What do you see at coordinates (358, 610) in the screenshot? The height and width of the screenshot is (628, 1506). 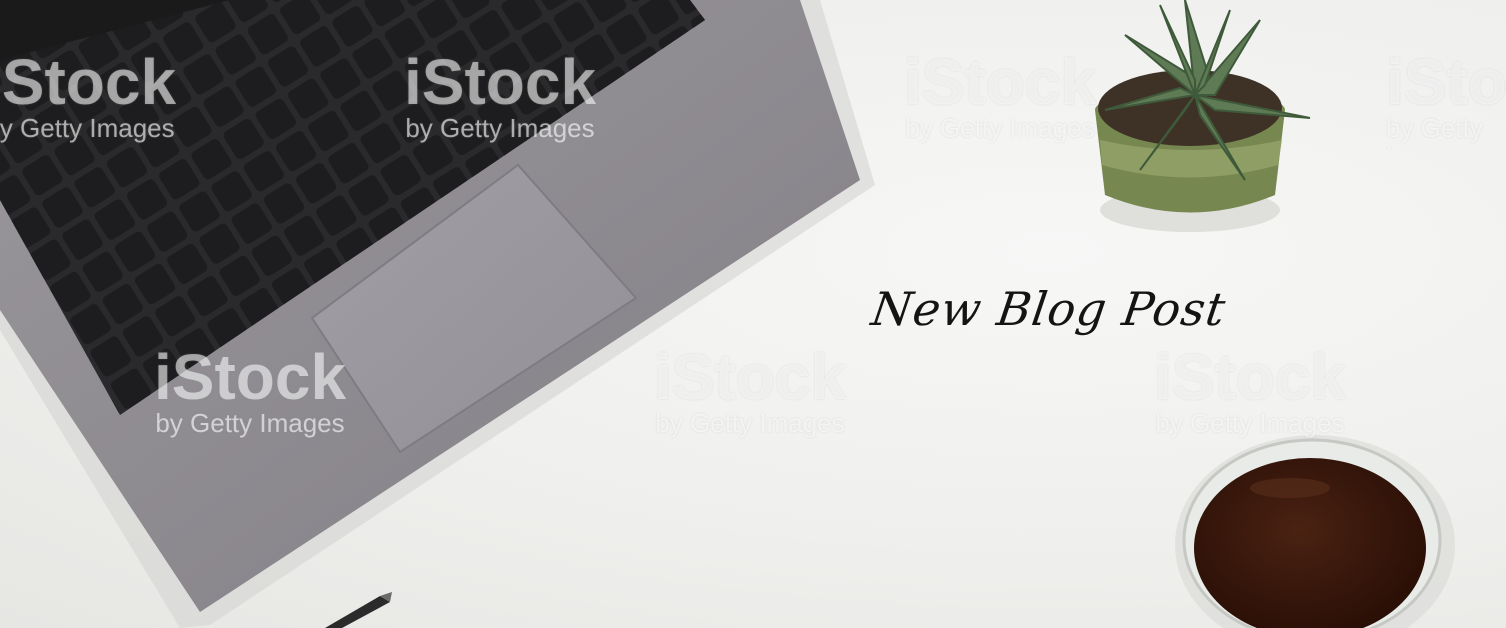 I see `pen` at bounding box center [358, 610].